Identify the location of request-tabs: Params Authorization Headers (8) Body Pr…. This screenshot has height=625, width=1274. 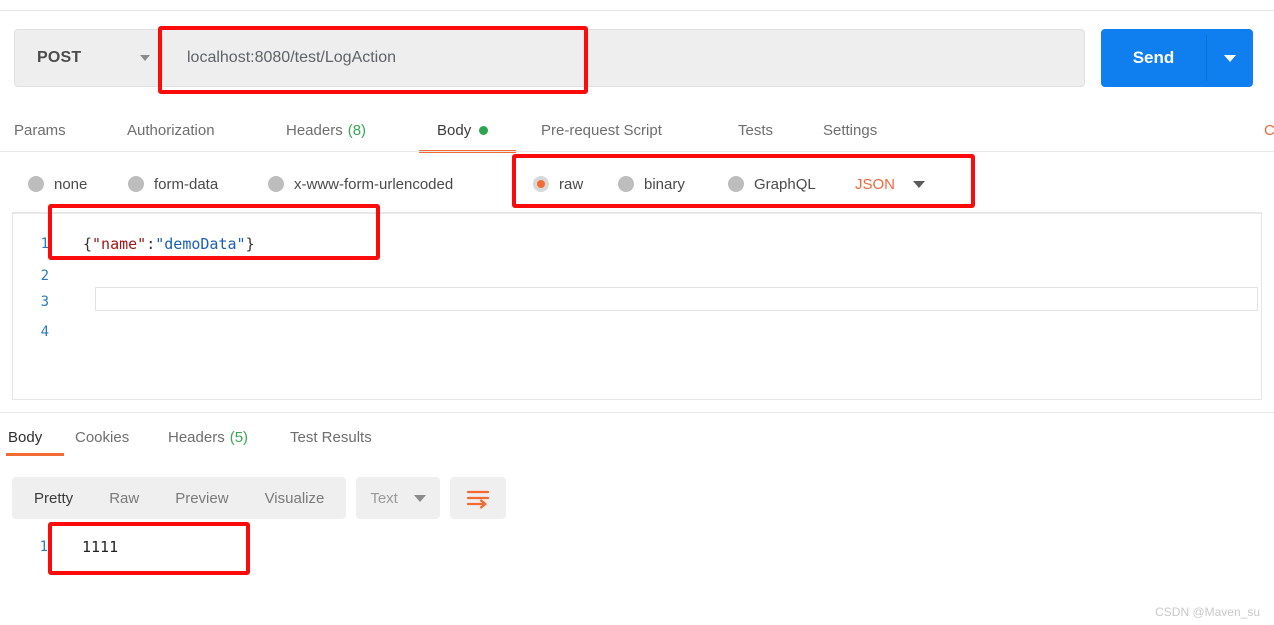
(637, 130).